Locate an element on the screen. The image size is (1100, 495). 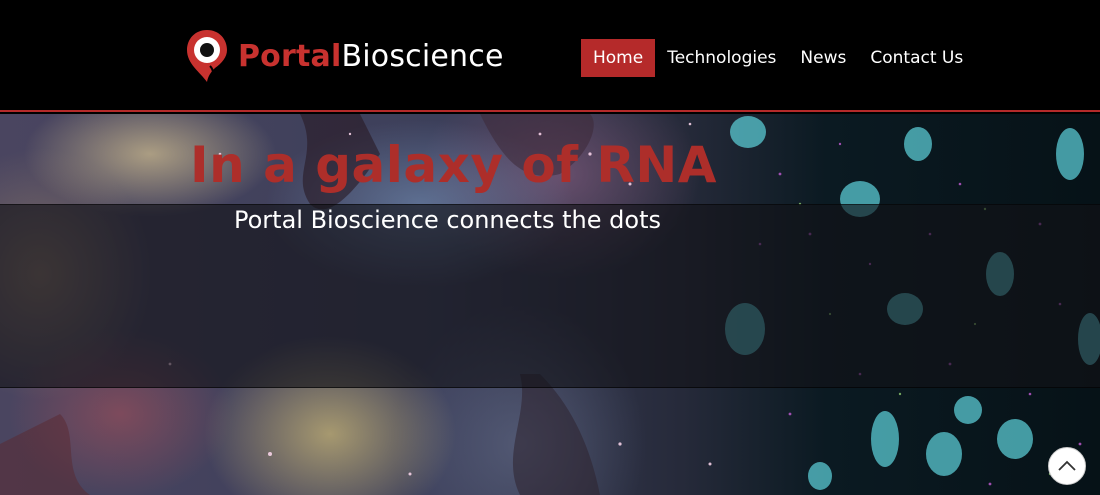
map-pin-eye-icon is located at coordinates (207, 56).